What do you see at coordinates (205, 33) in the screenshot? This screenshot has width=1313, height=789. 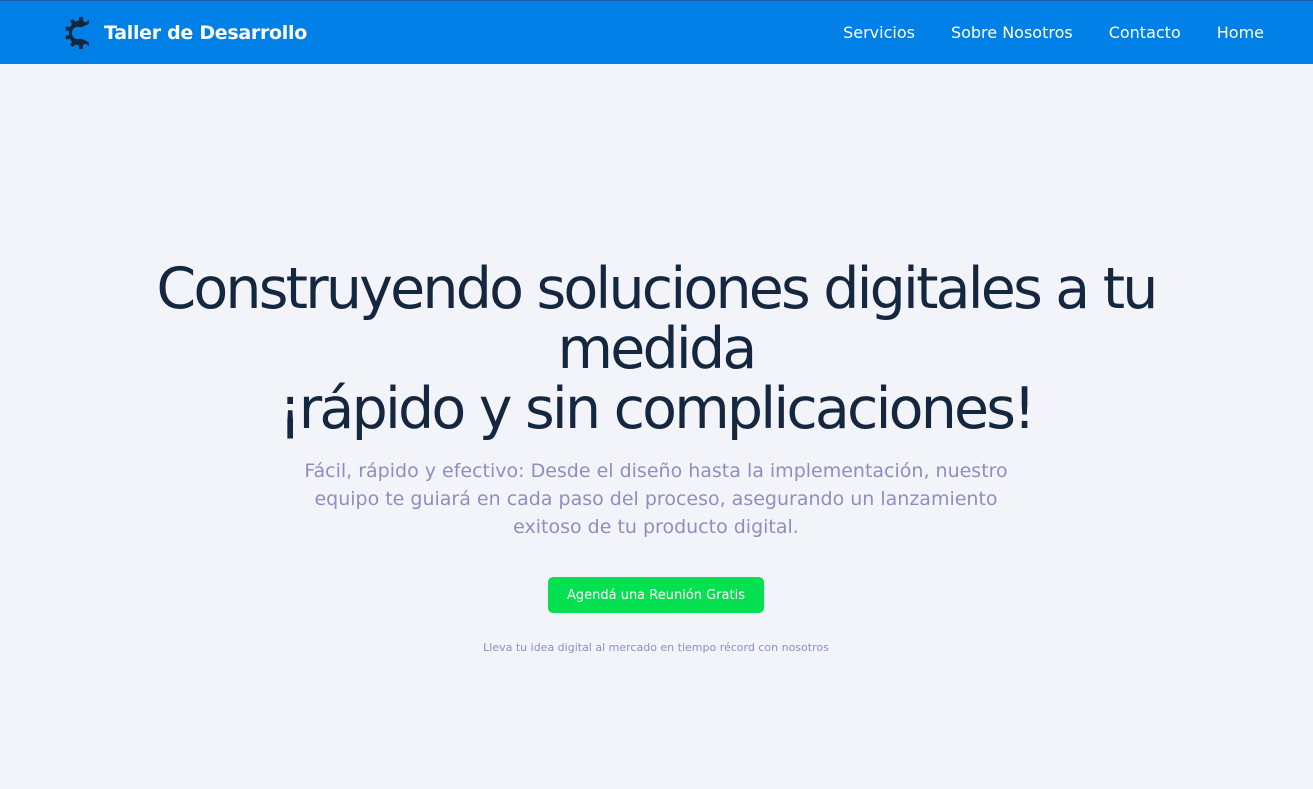 I see `brand-name: Taller de Desarrollo` at bounding box center [205, 33].